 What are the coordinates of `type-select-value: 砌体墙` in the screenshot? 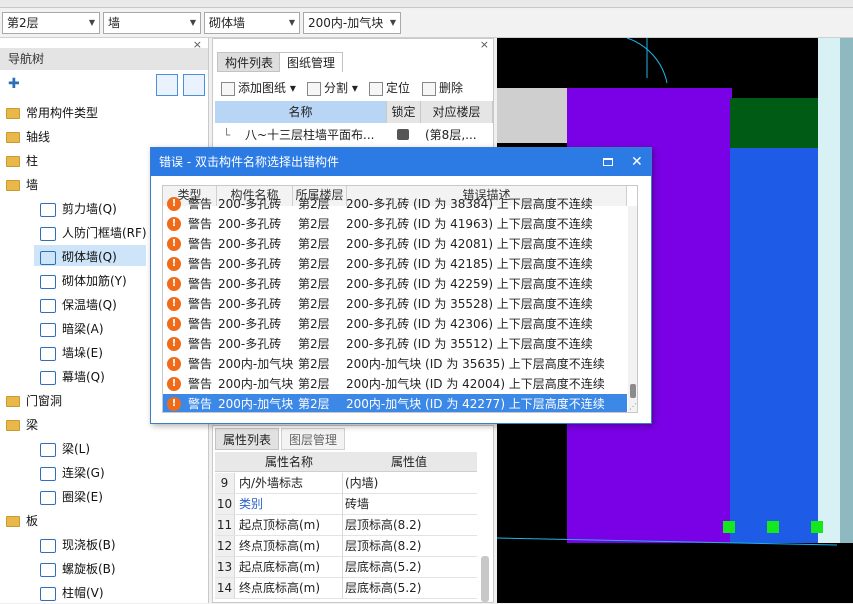 It's located at (227, 23).